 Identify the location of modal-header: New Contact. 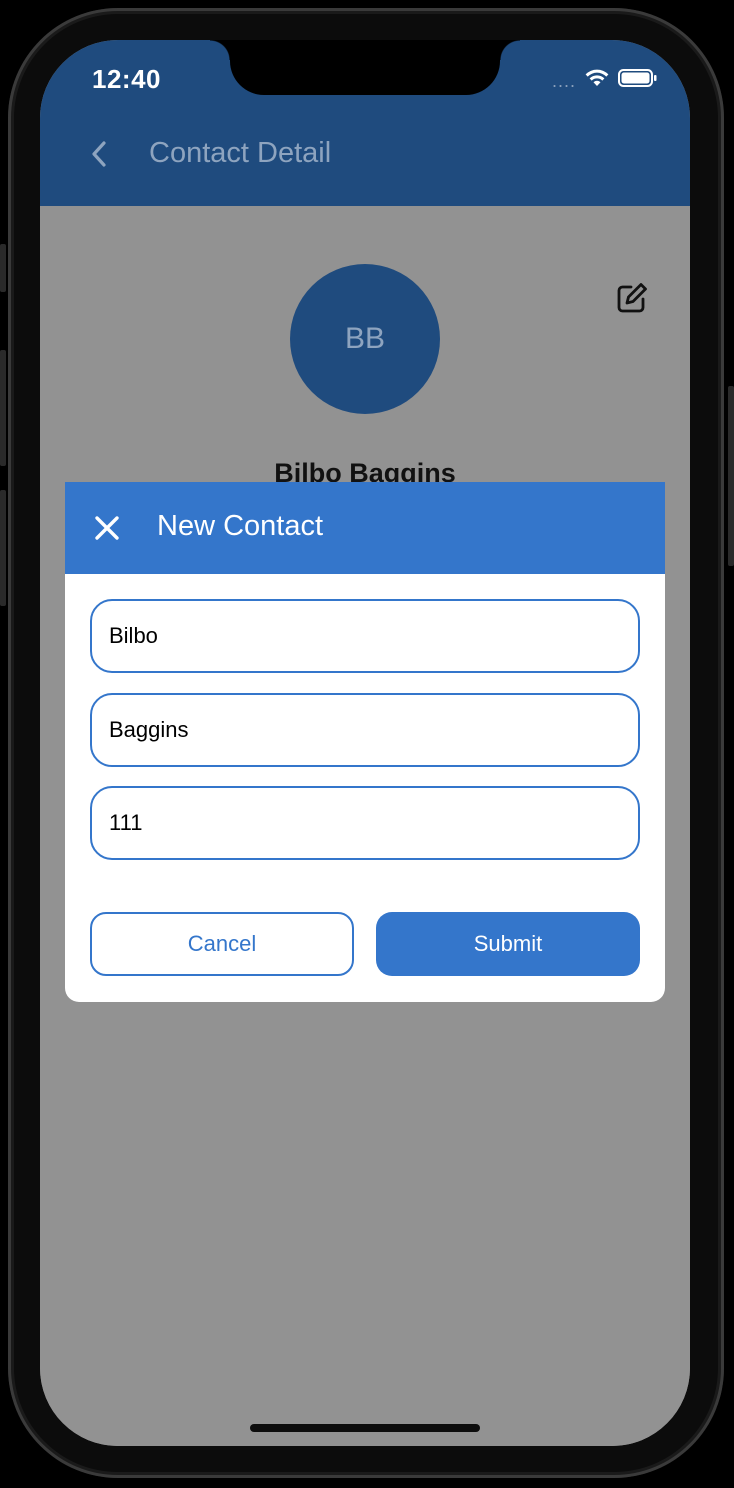
(365, 528).